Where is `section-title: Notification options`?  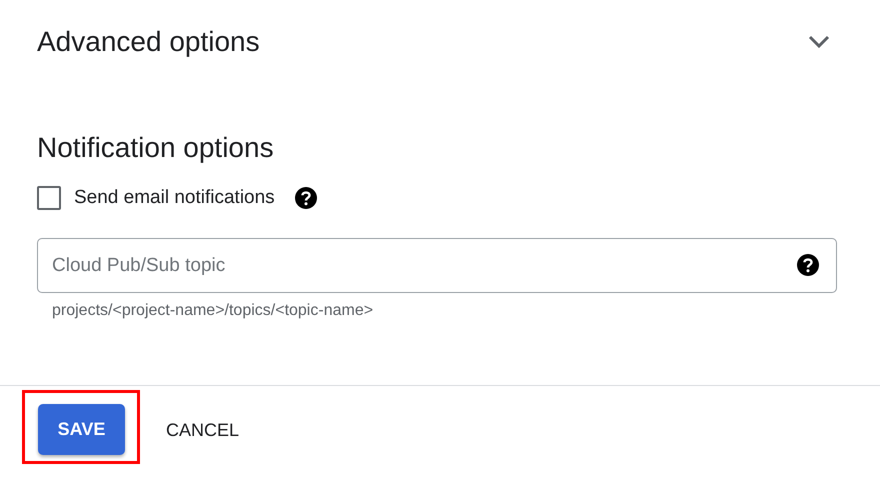 section-title: Notification options is located at coordinates (155, 148).